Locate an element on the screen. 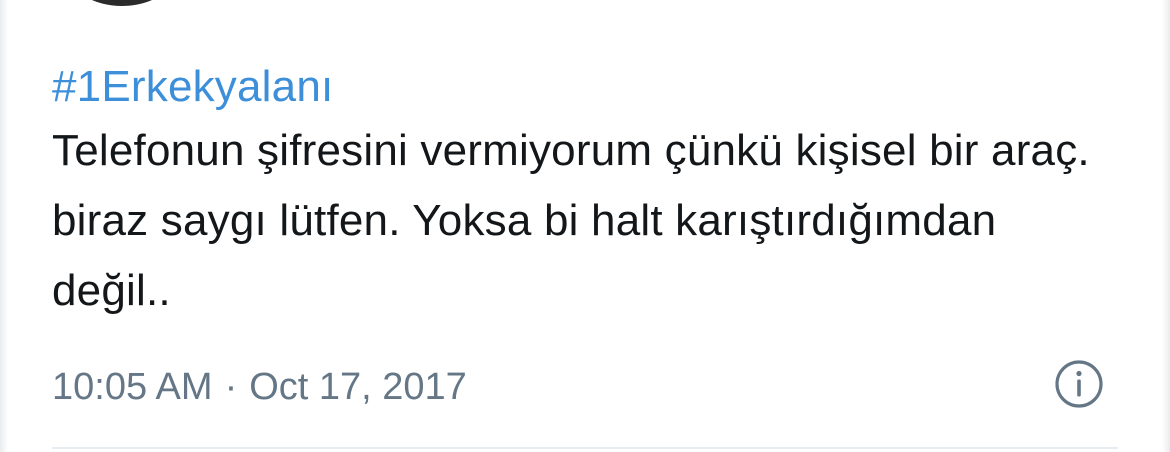 Image resolution: width=1170 pixels, height=452 pixels. tweet-time: 10:05 AM is located at coordinates (132, 387).